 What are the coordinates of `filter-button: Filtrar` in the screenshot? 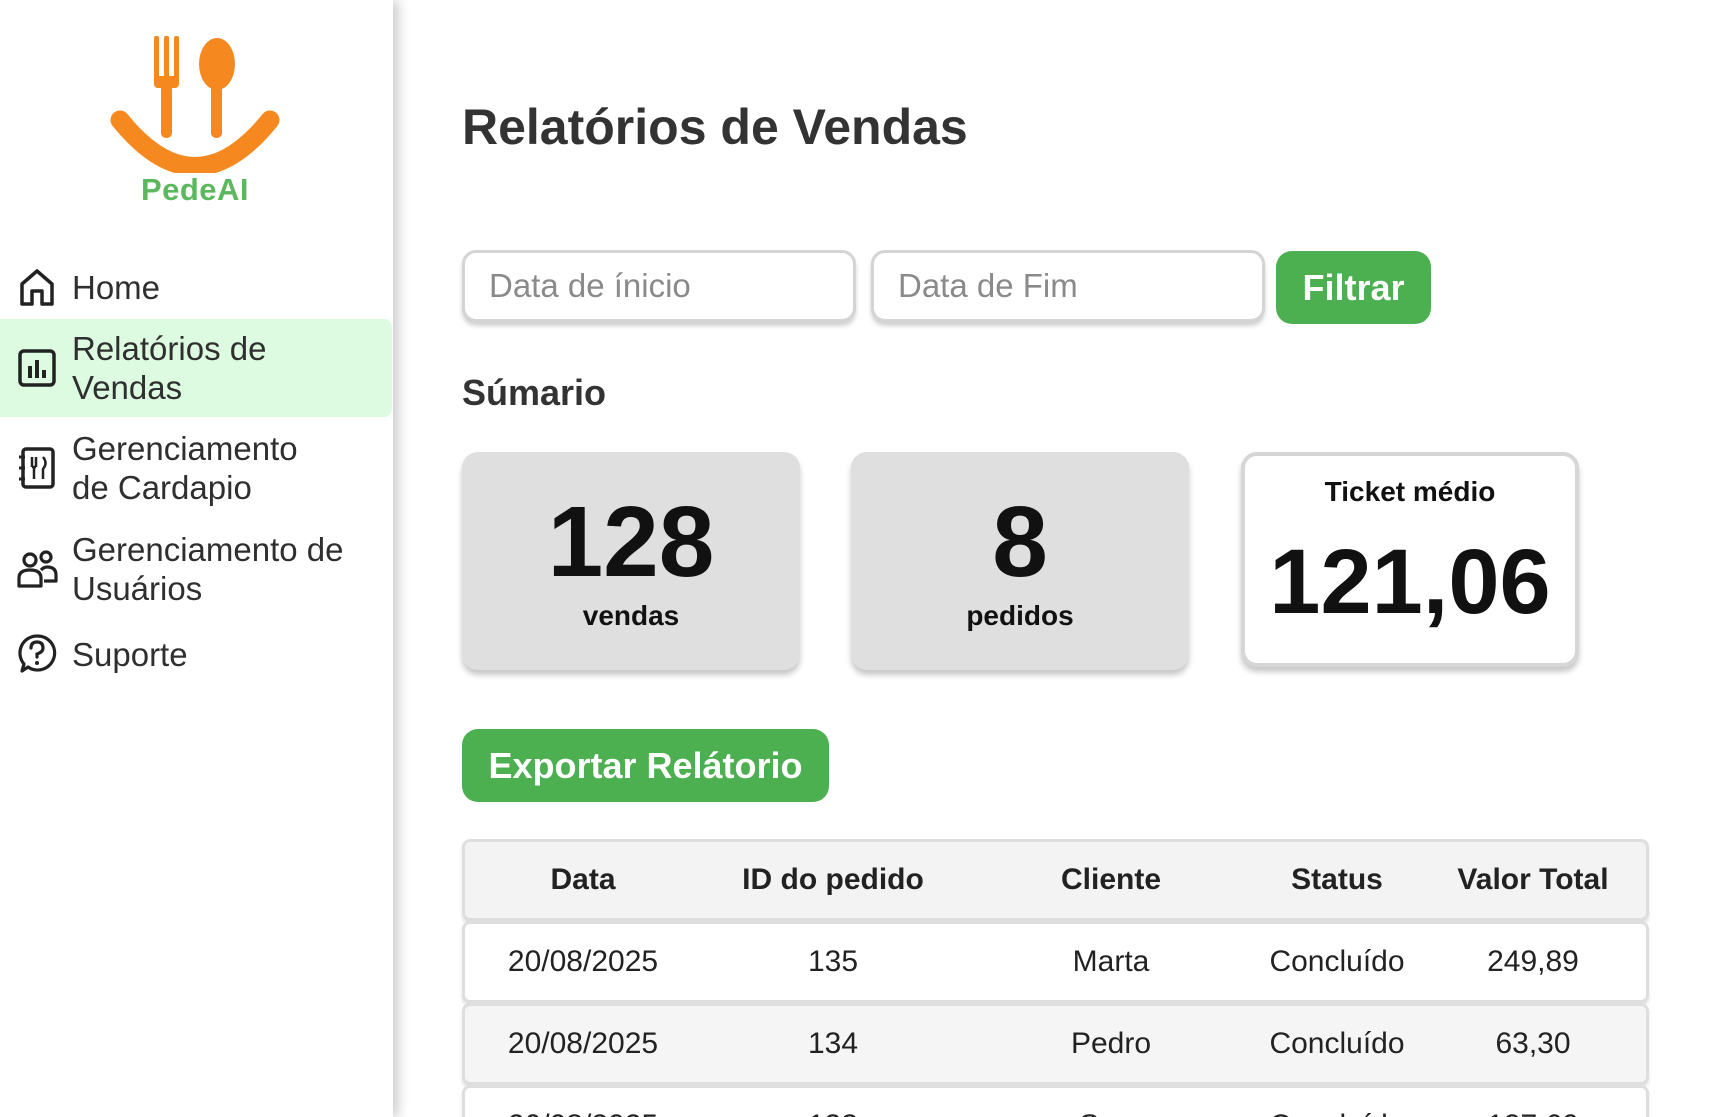 It's located at (1353, 287).